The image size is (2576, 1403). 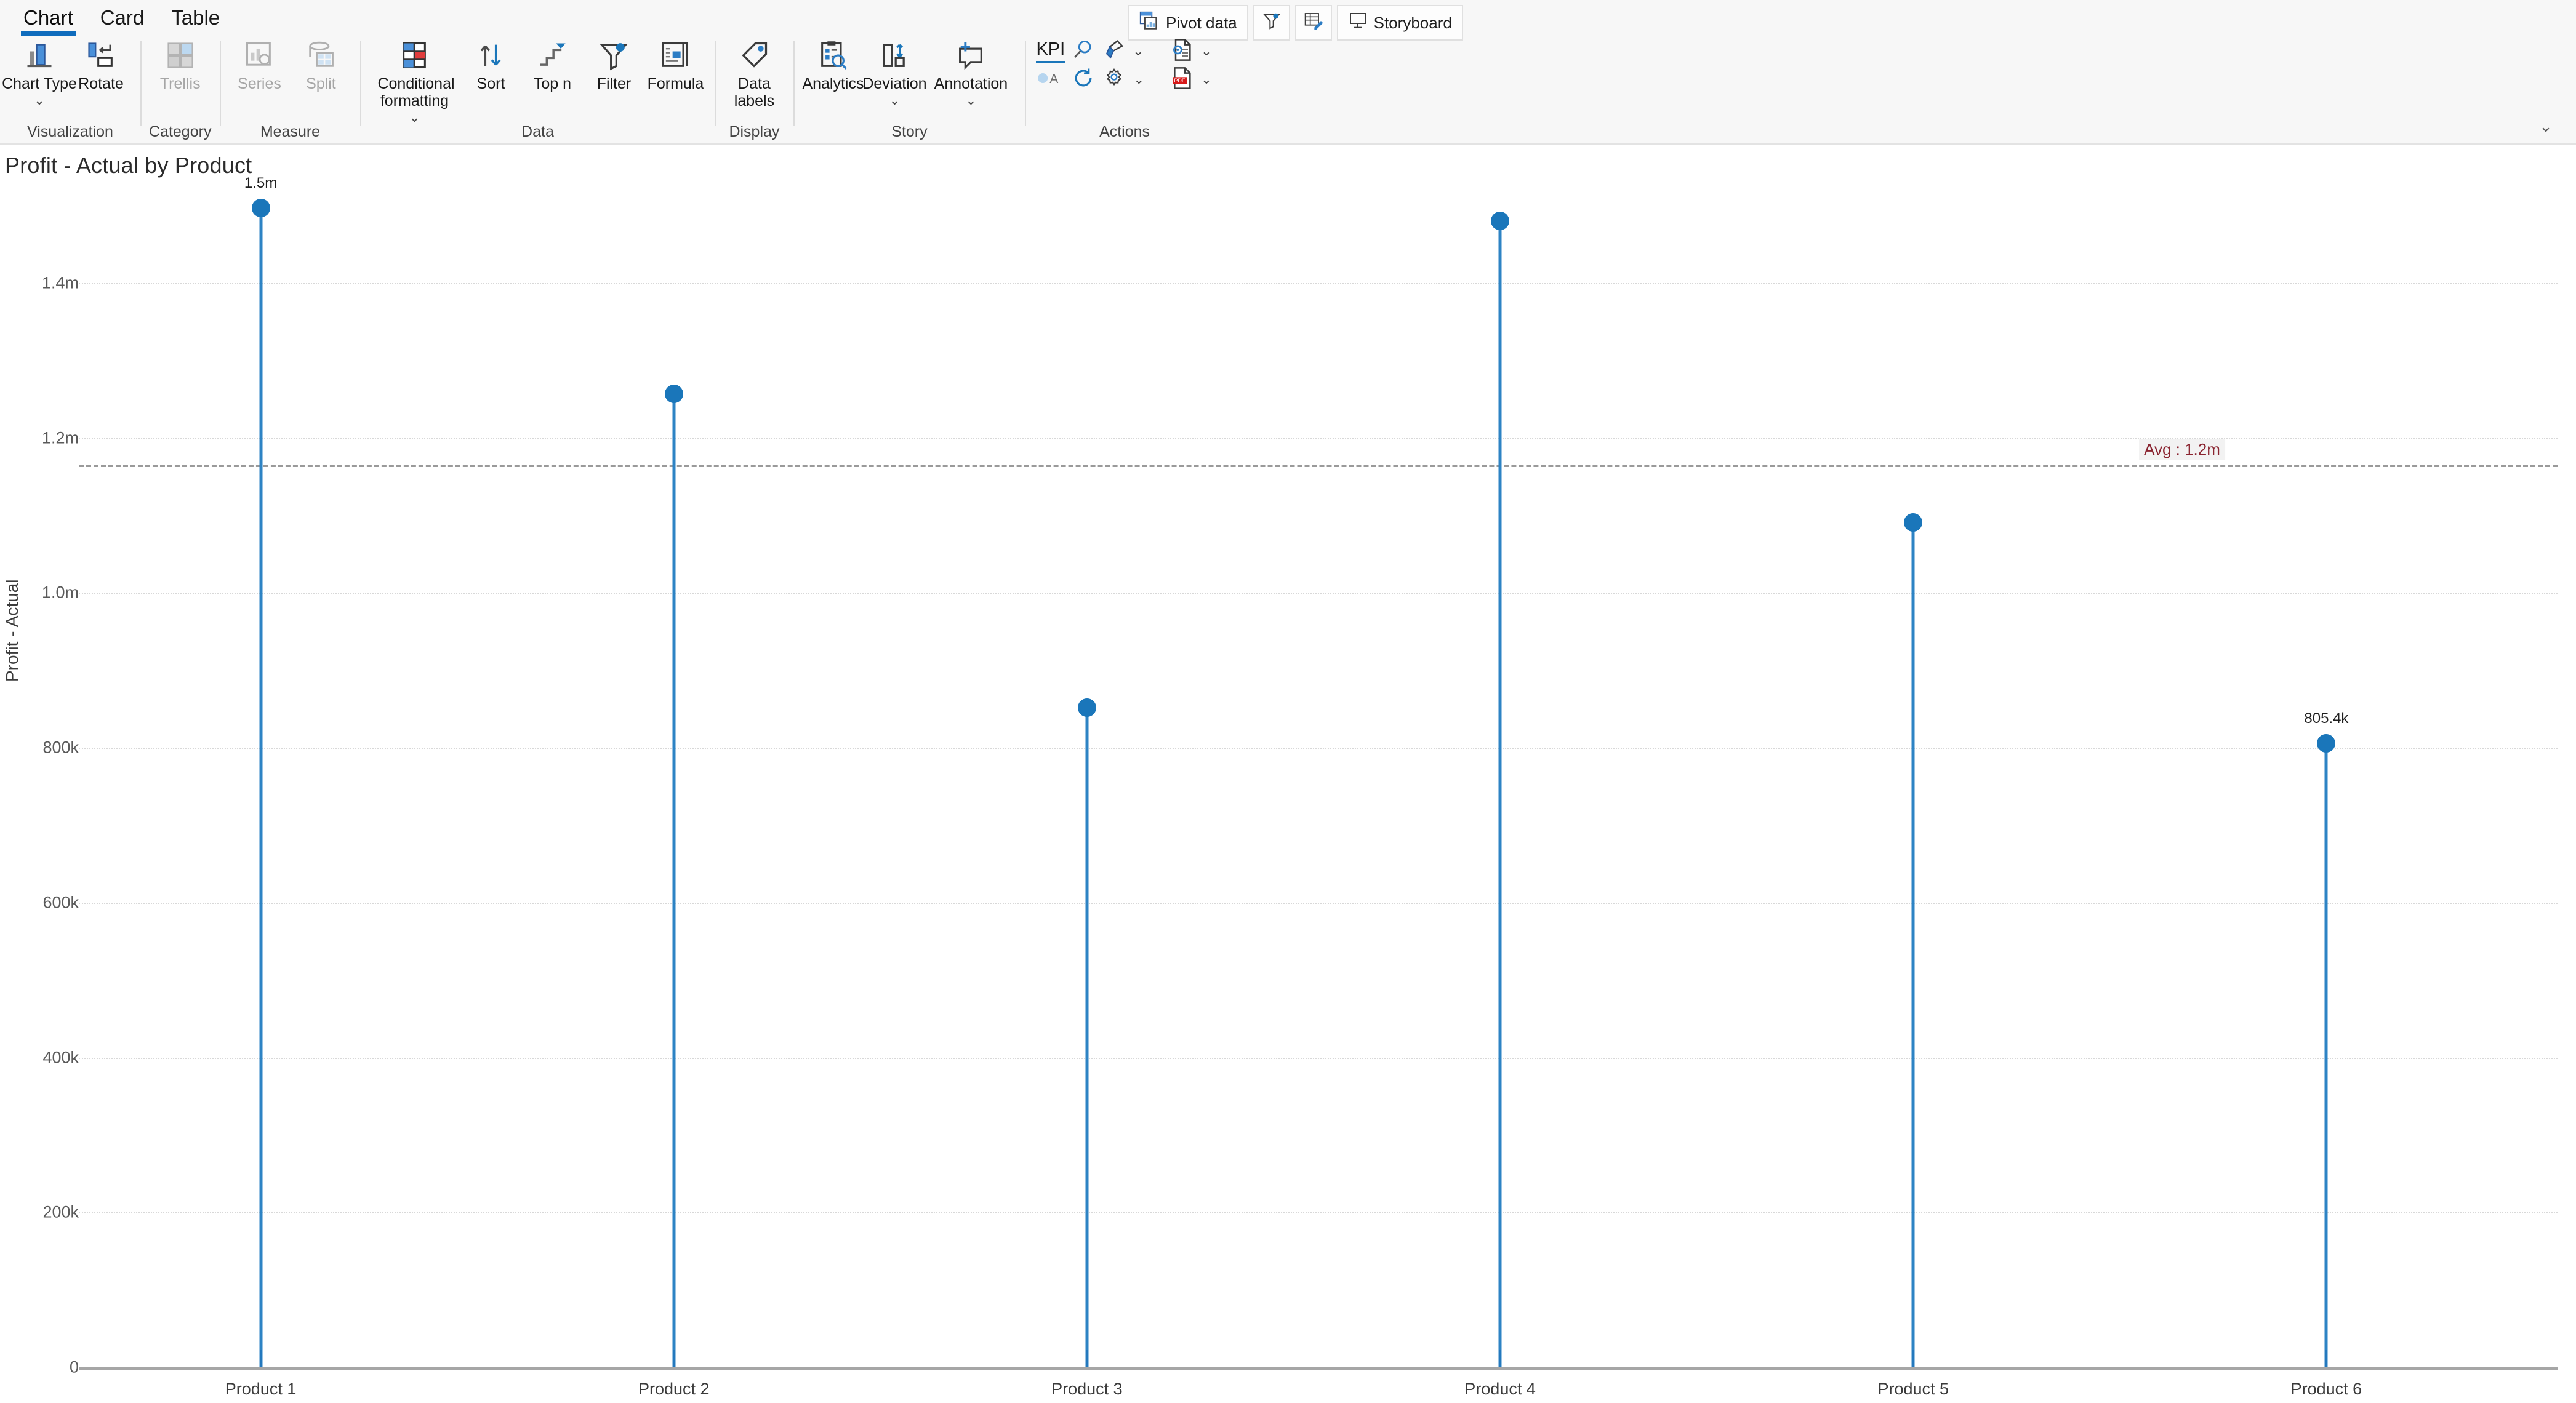 I want to click on y-axis-tick-label: 1.0m, so click(x=60, y=592).